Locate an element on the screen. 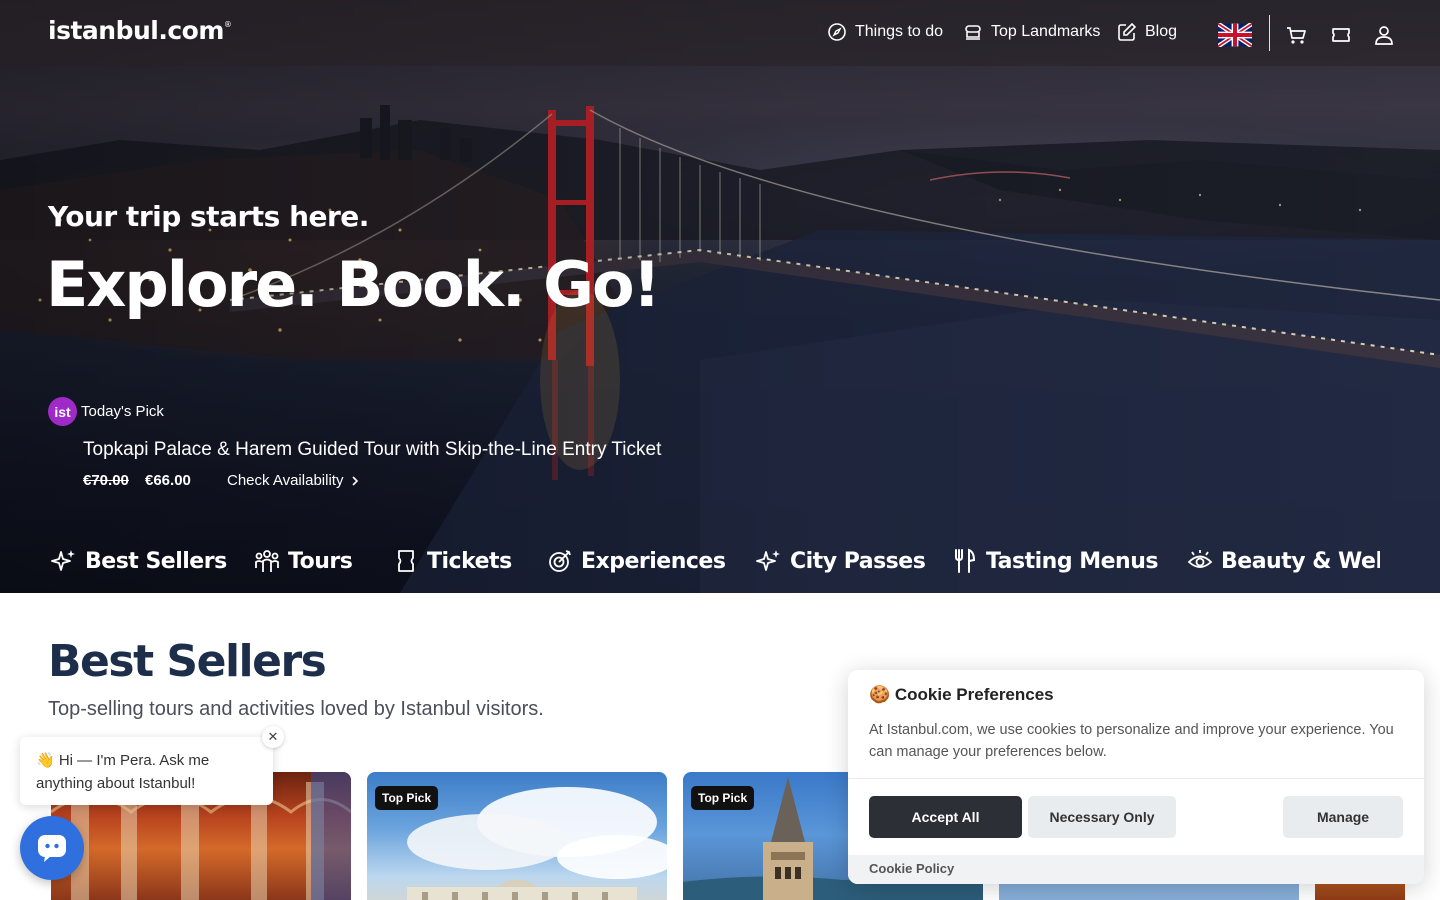 Image resolution: width=1440 pixels, height=900 pixels. category-beauty-wellness: Beauty & Wellness is located at coordinates (1283, 561).